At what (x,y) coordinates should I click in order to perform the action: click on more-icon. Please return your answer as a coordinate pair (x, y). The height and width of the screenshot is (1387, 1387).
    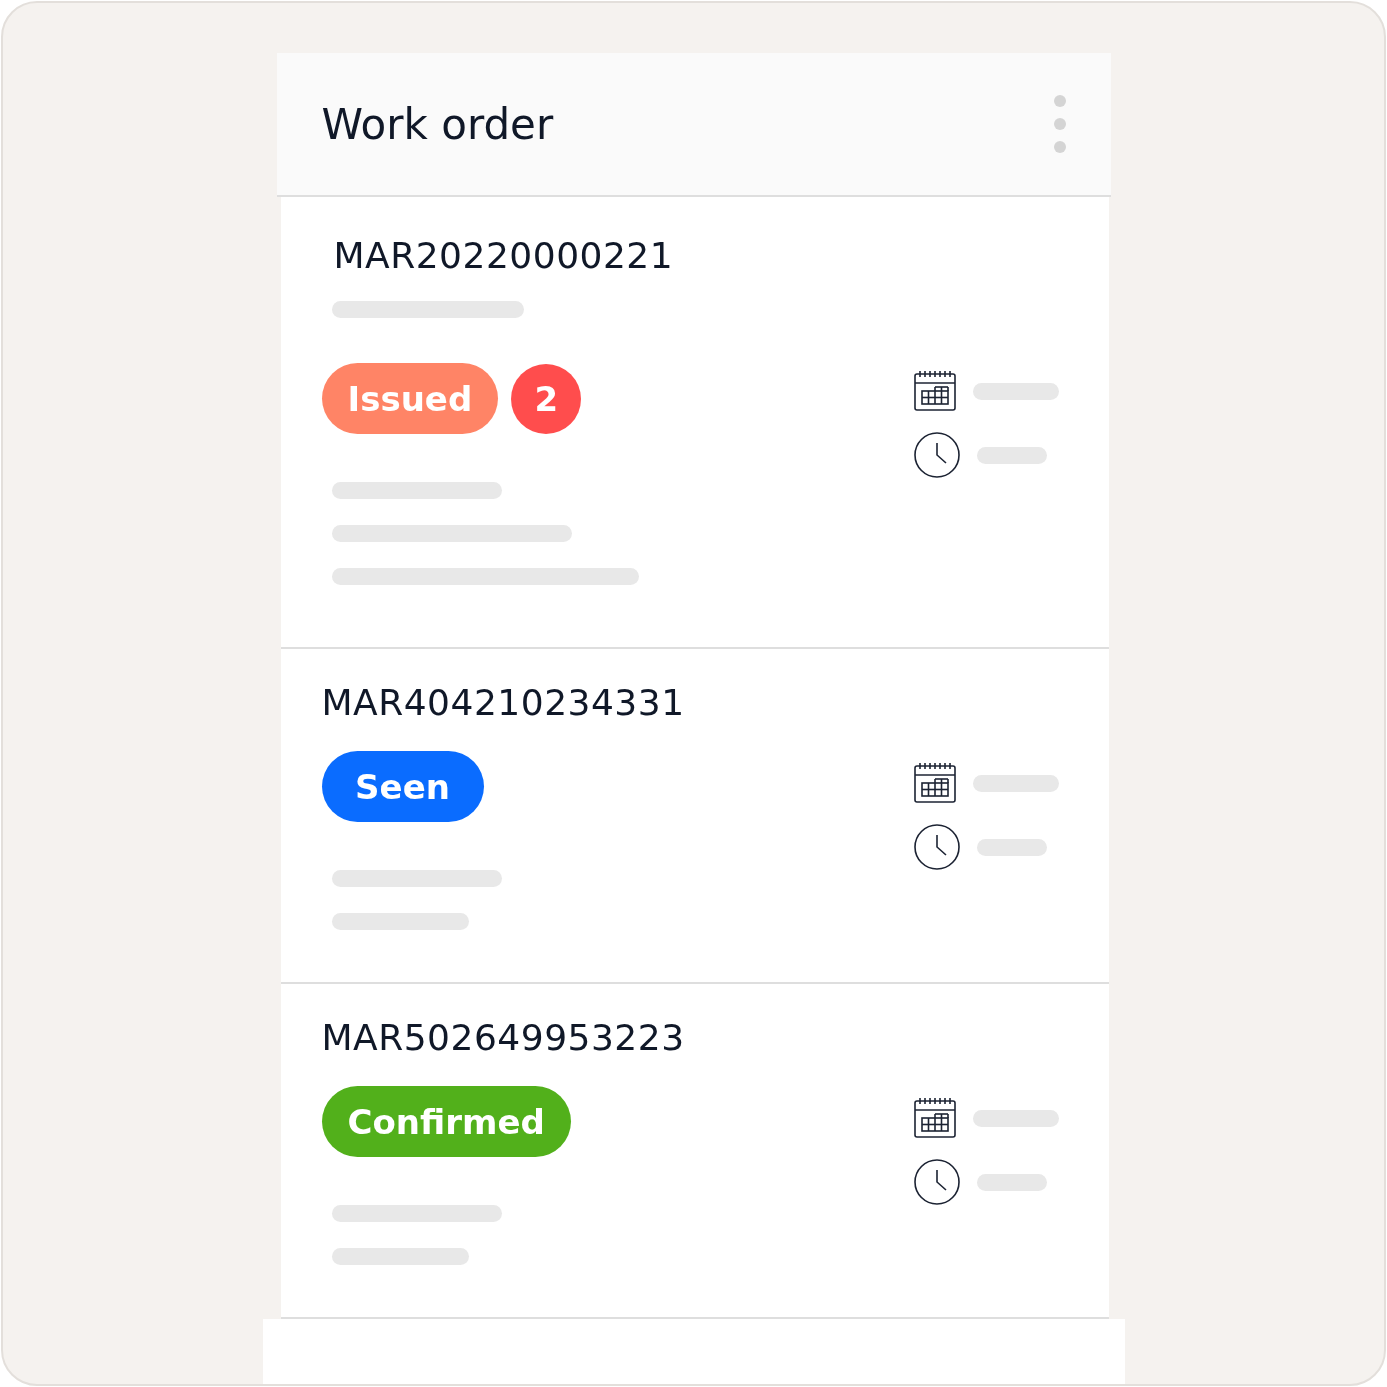
    Looking at the image, I should click on (1059, 124).